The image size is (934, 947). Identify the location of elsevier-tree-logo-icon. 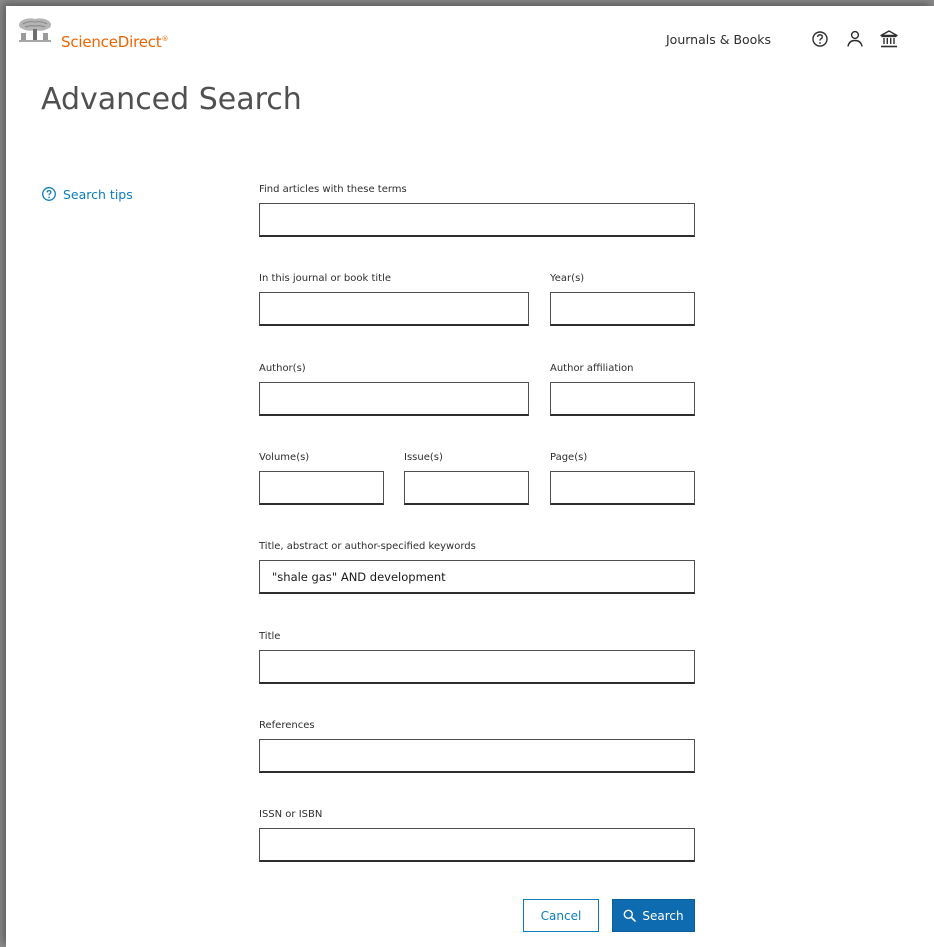
(35, 30).